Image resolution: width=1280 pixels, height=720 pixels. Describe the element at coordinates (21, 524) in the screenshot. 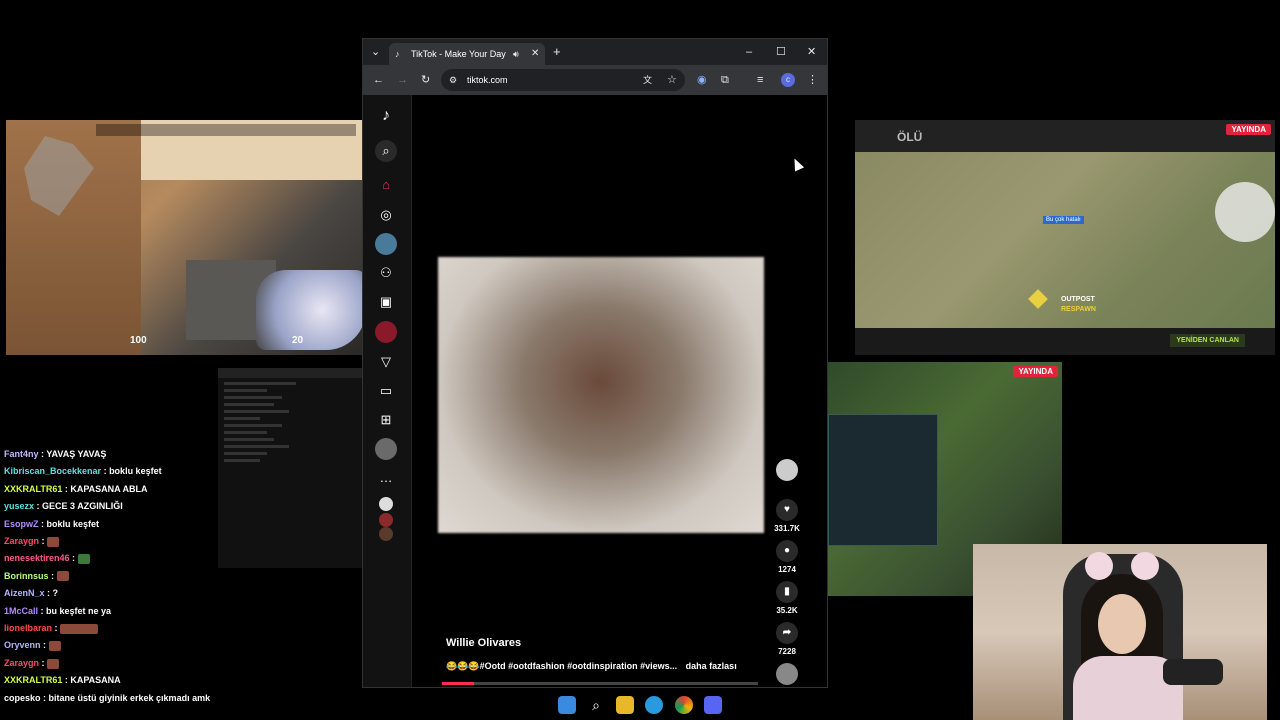

I see `chat-username: EsopwZ` at that location.